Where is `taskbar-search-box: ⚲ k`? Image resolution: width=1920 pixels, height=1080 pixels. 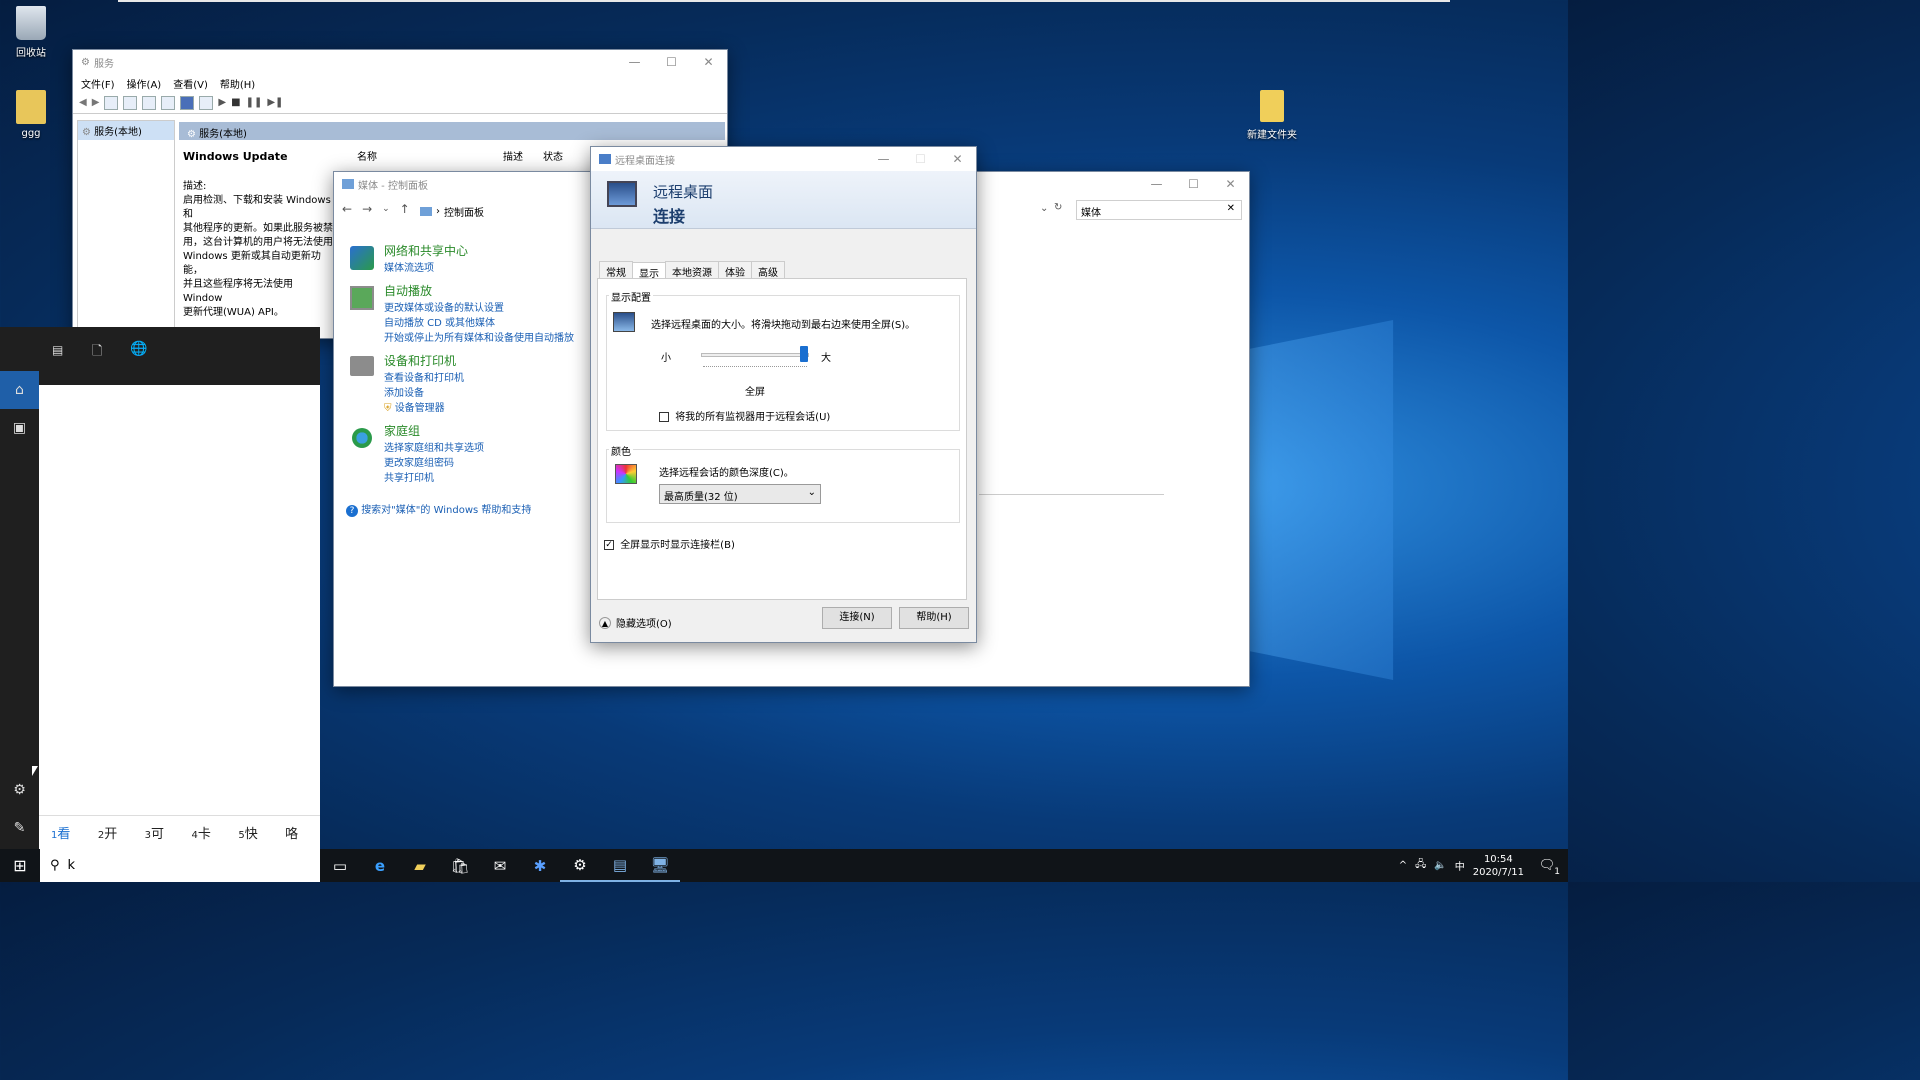
taskbar-search-box: ⚲ k is located at coordinates (180, 865).